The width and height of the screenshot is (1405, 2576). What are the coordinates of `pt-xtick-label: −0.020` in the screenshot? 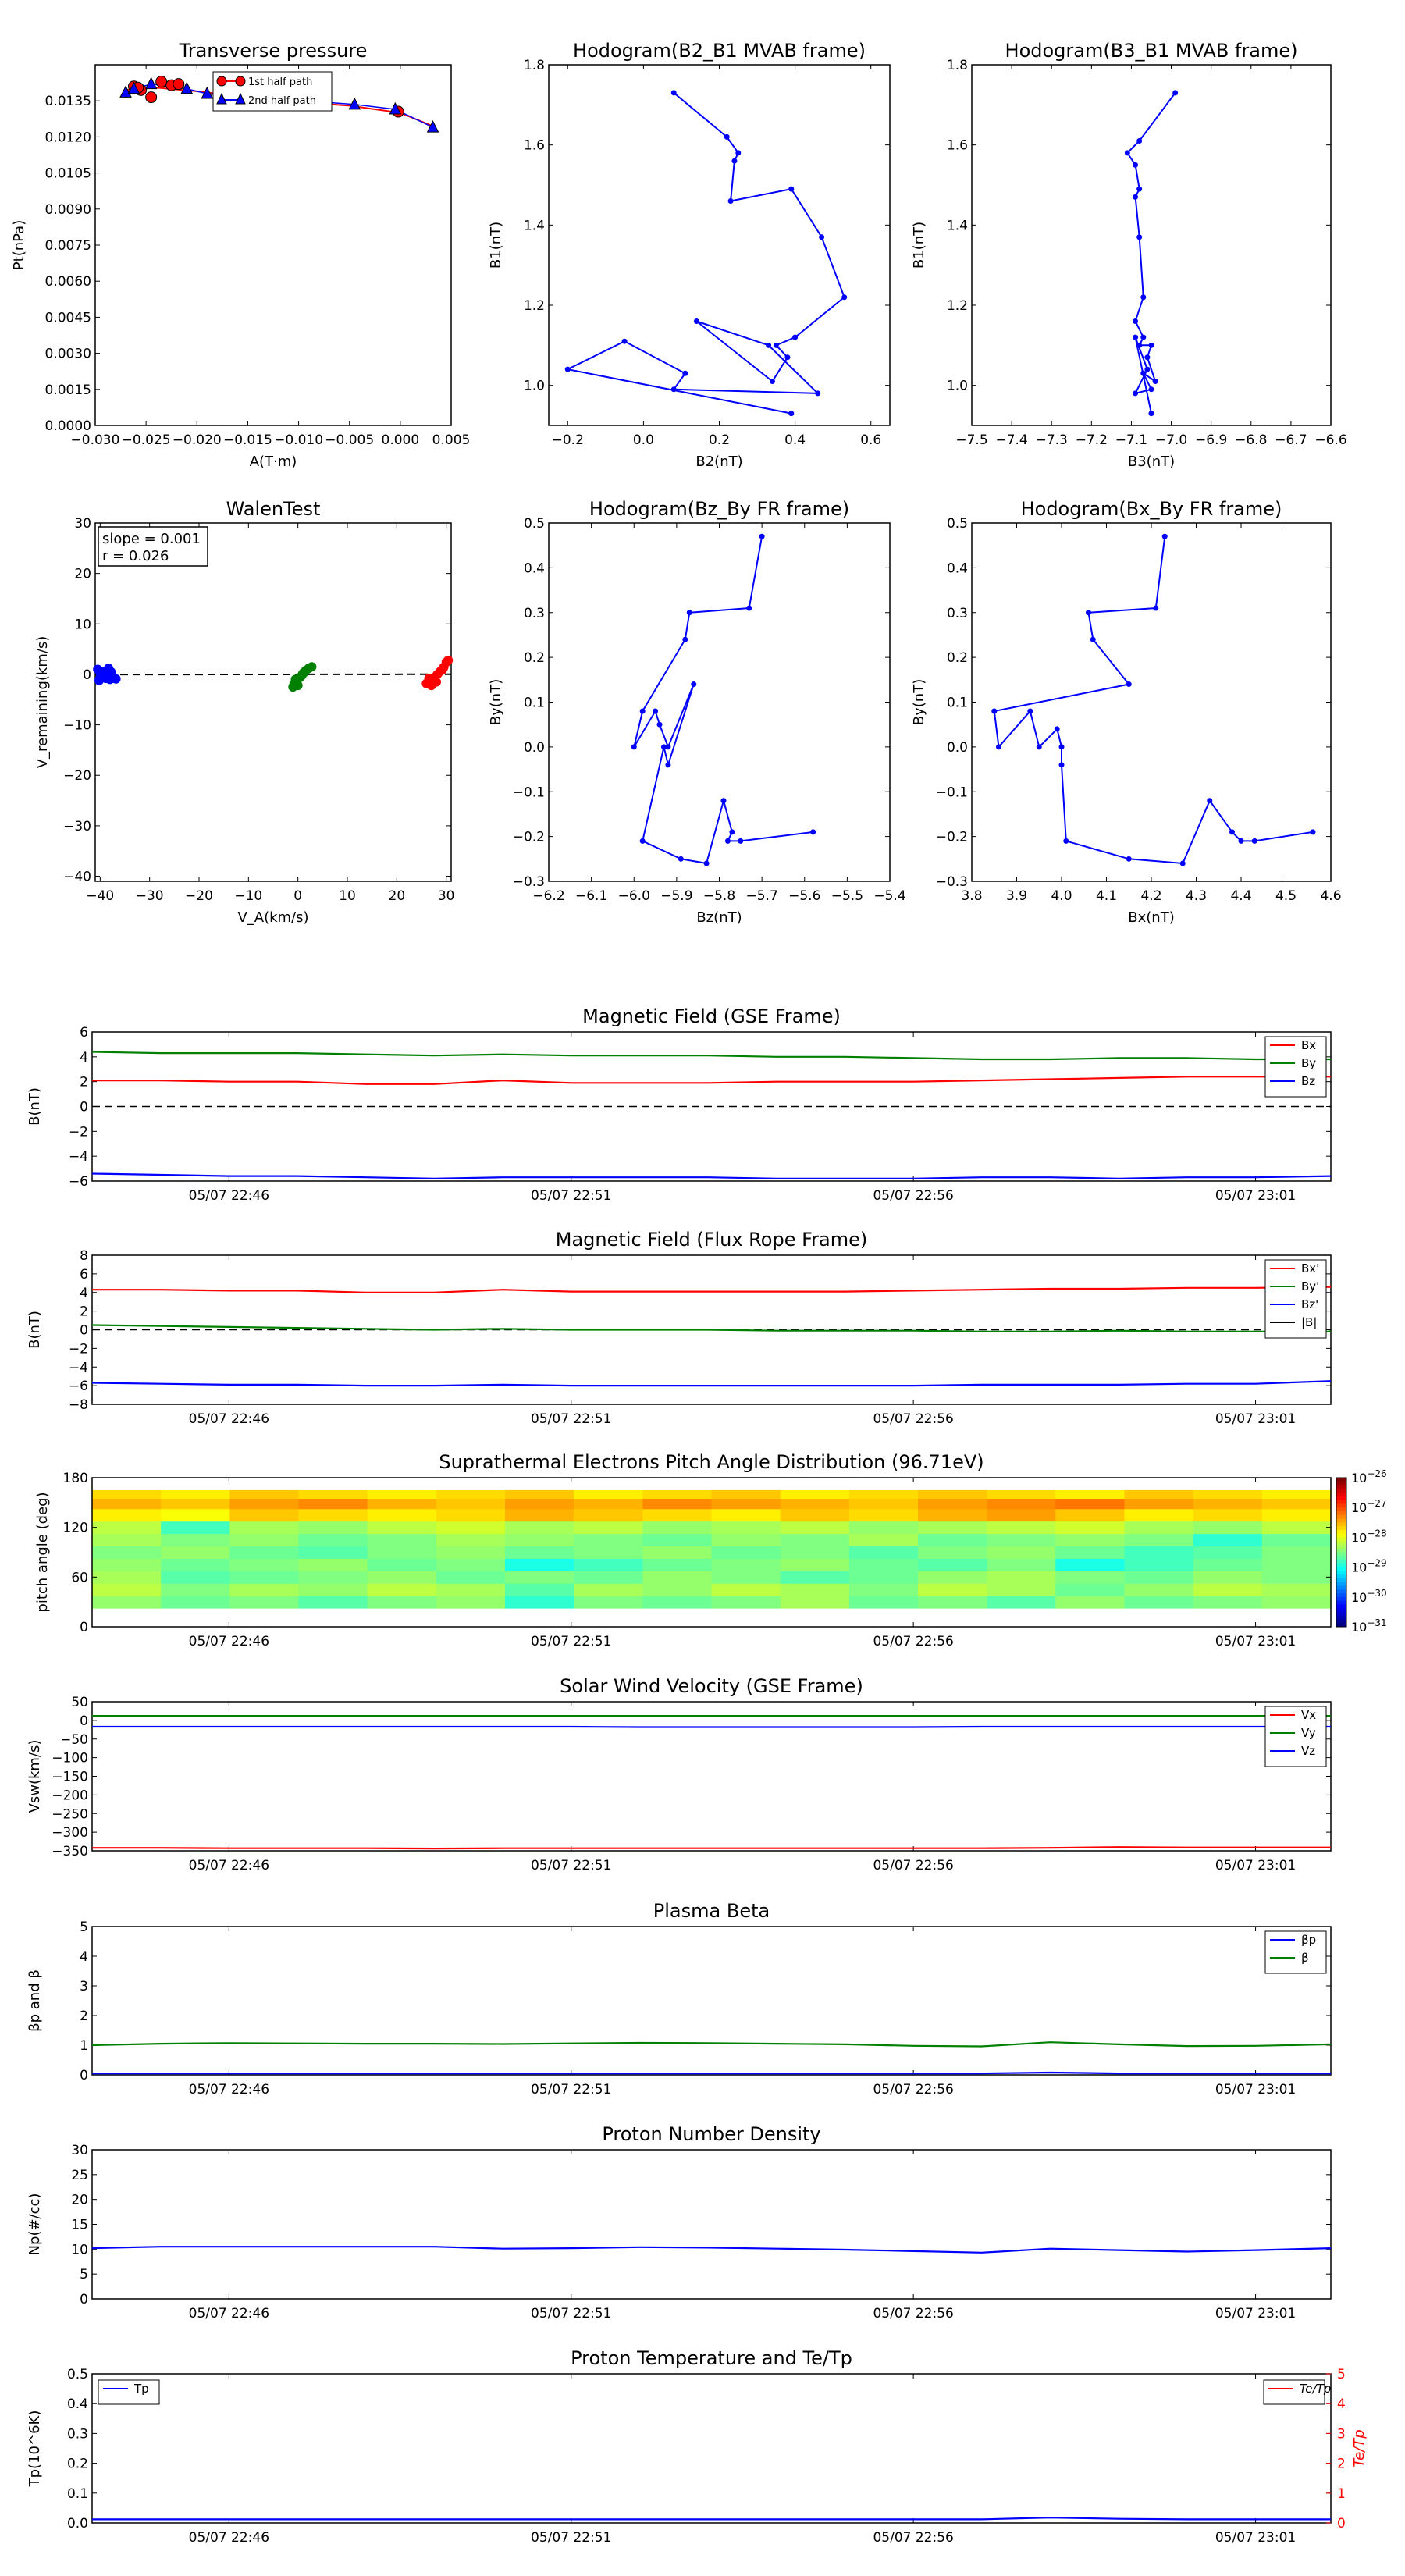 It's located at (197, 440).